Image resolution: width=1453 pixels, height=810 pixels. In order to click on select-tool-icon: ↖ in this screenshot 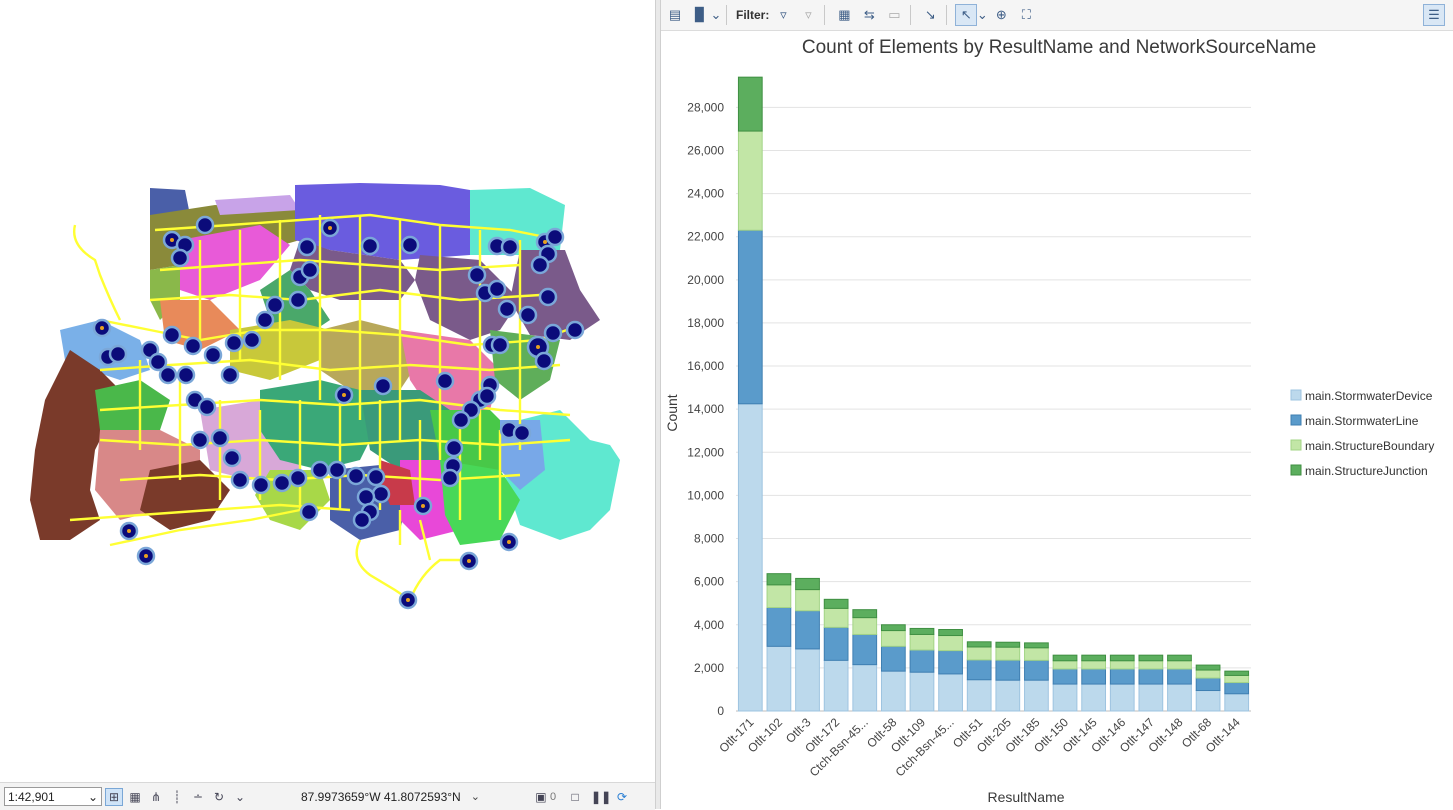, I will do `click(966, 15)`.